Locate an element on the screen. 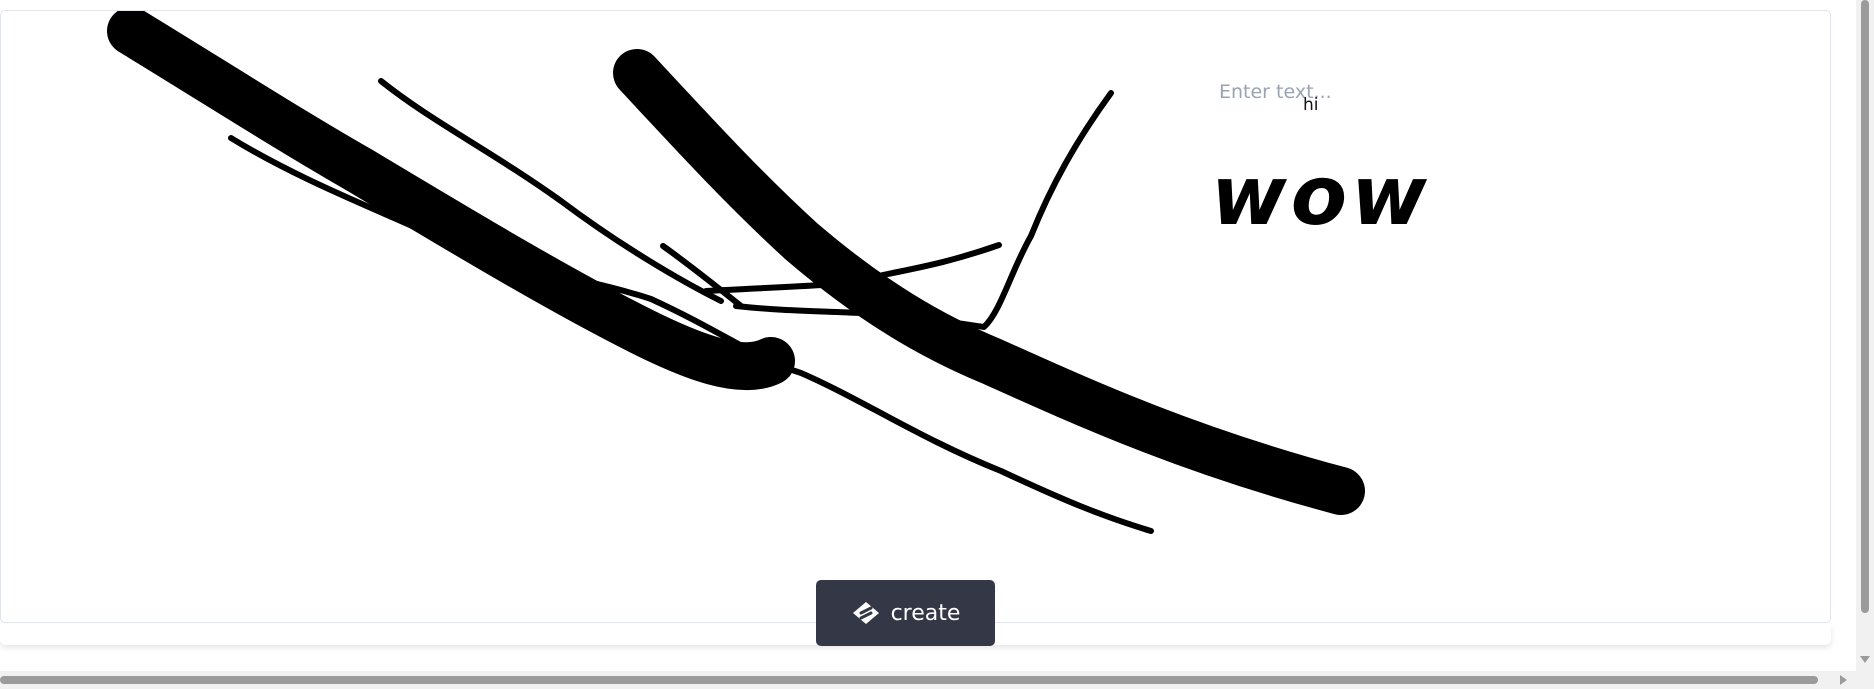 This screenshot has height=689, width=1874. horizontal-scrollbar is located at coordinates (928, 680).